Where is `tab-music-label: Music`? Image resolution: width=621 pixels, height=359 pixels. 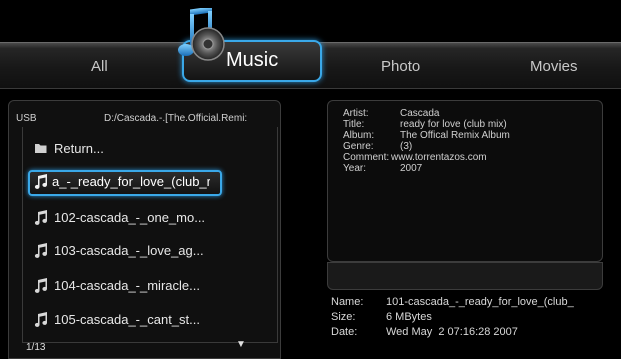 tab-music-label: Music is located at coordinates (252, 60).